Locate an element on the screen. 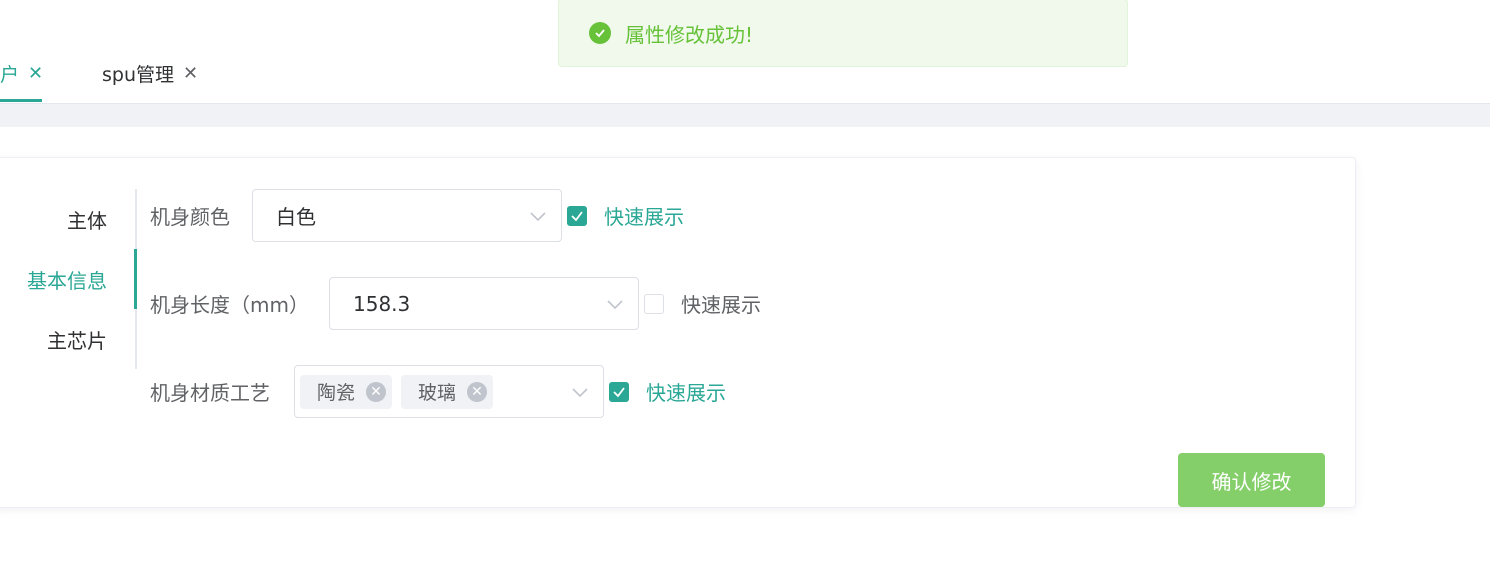 The image size is (1490, 581). body-length-label: 机身长度（mm） is located at coordinates (229, 305).